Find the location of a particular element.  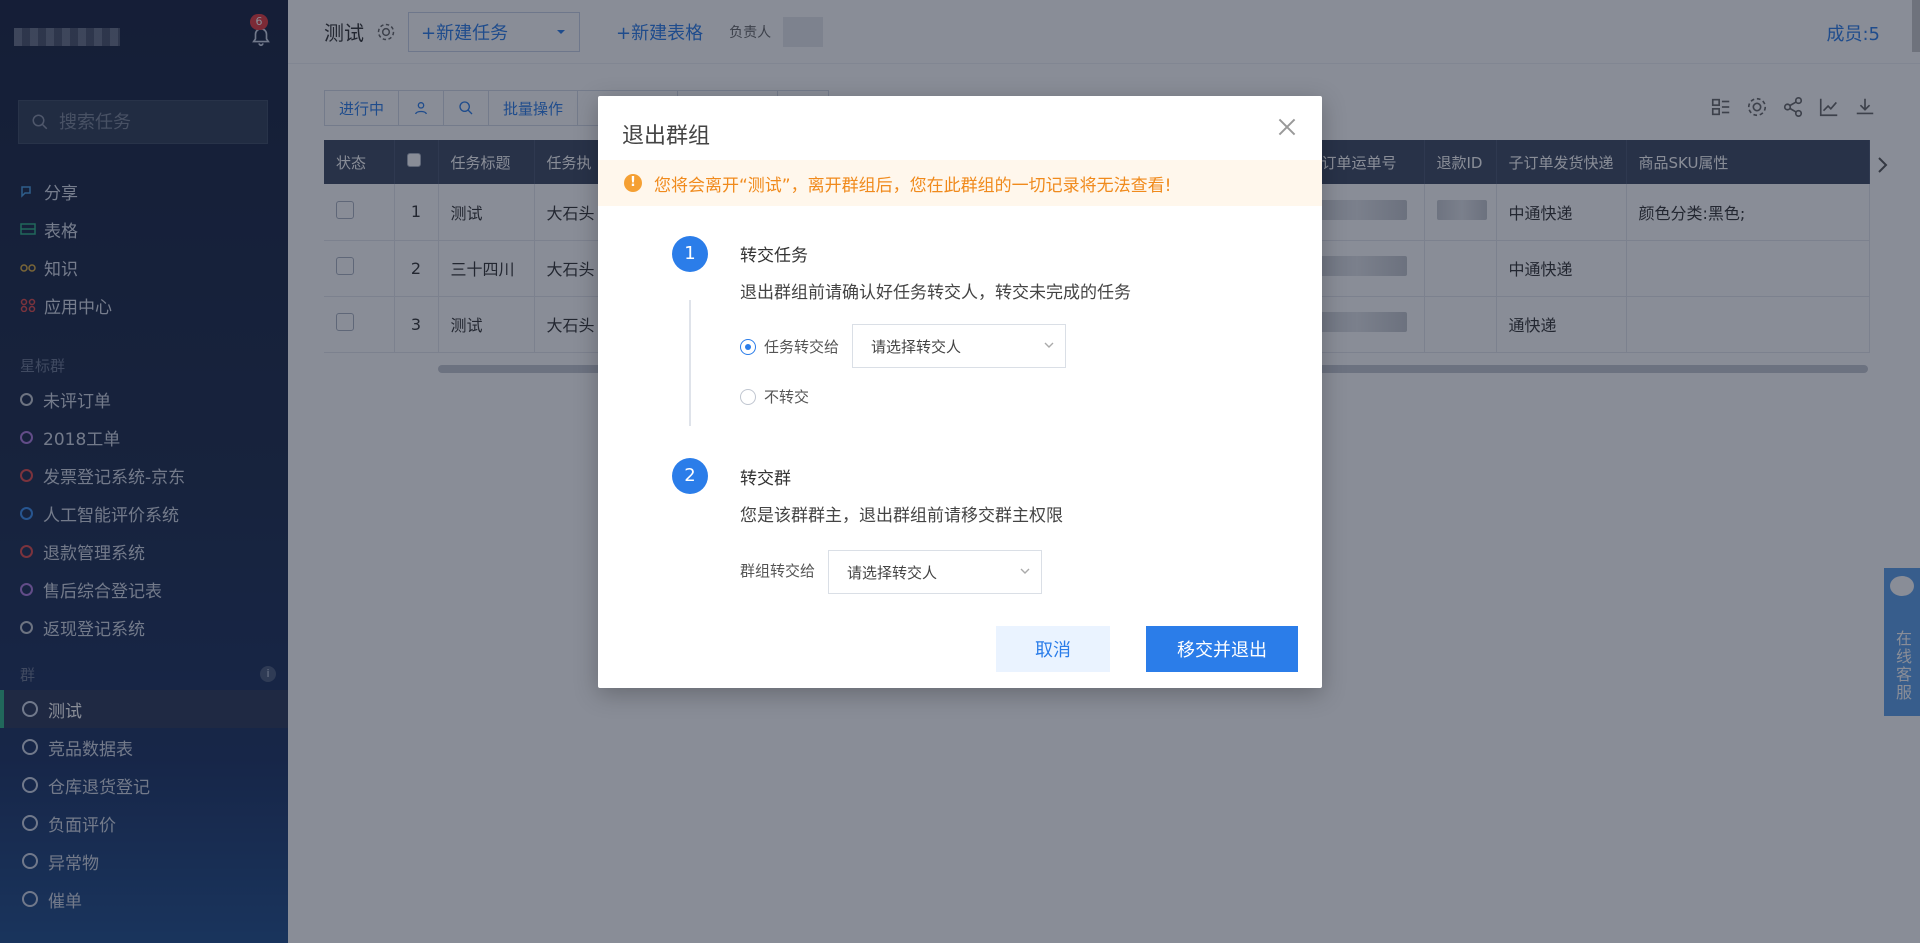

group-owner-select: 请选择转交人 is located at coordinates (935, 572).